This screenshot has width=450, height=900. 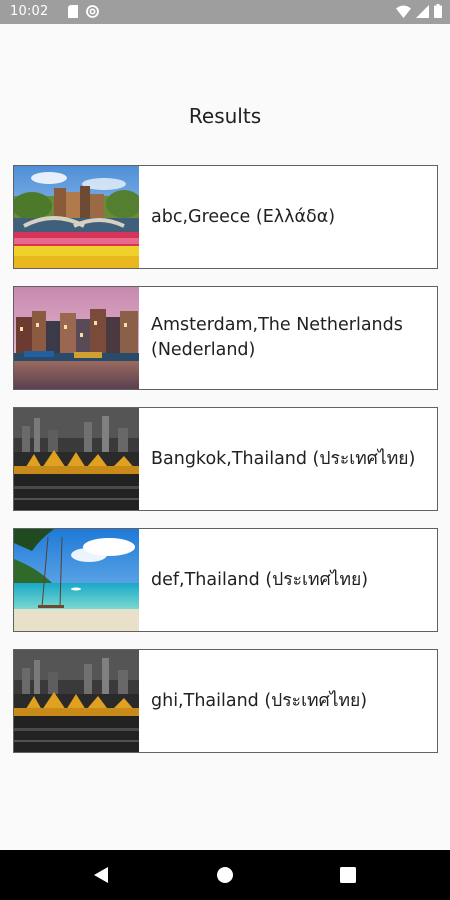 I want to click on result-label: abc,Greece (Ελλάδα), so click(x=243, y=216).